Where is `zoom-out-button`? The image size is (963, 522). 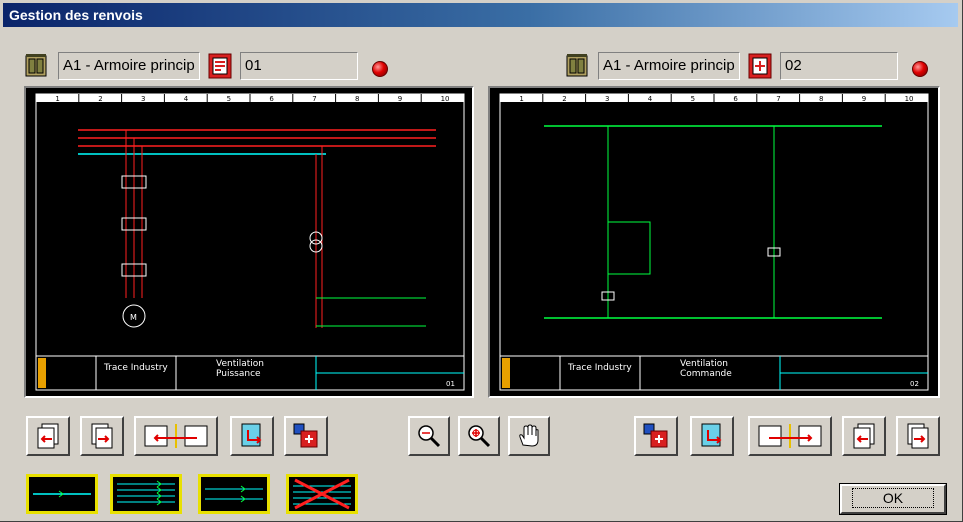 zoom-out-button is located at coordinates (429, 436).